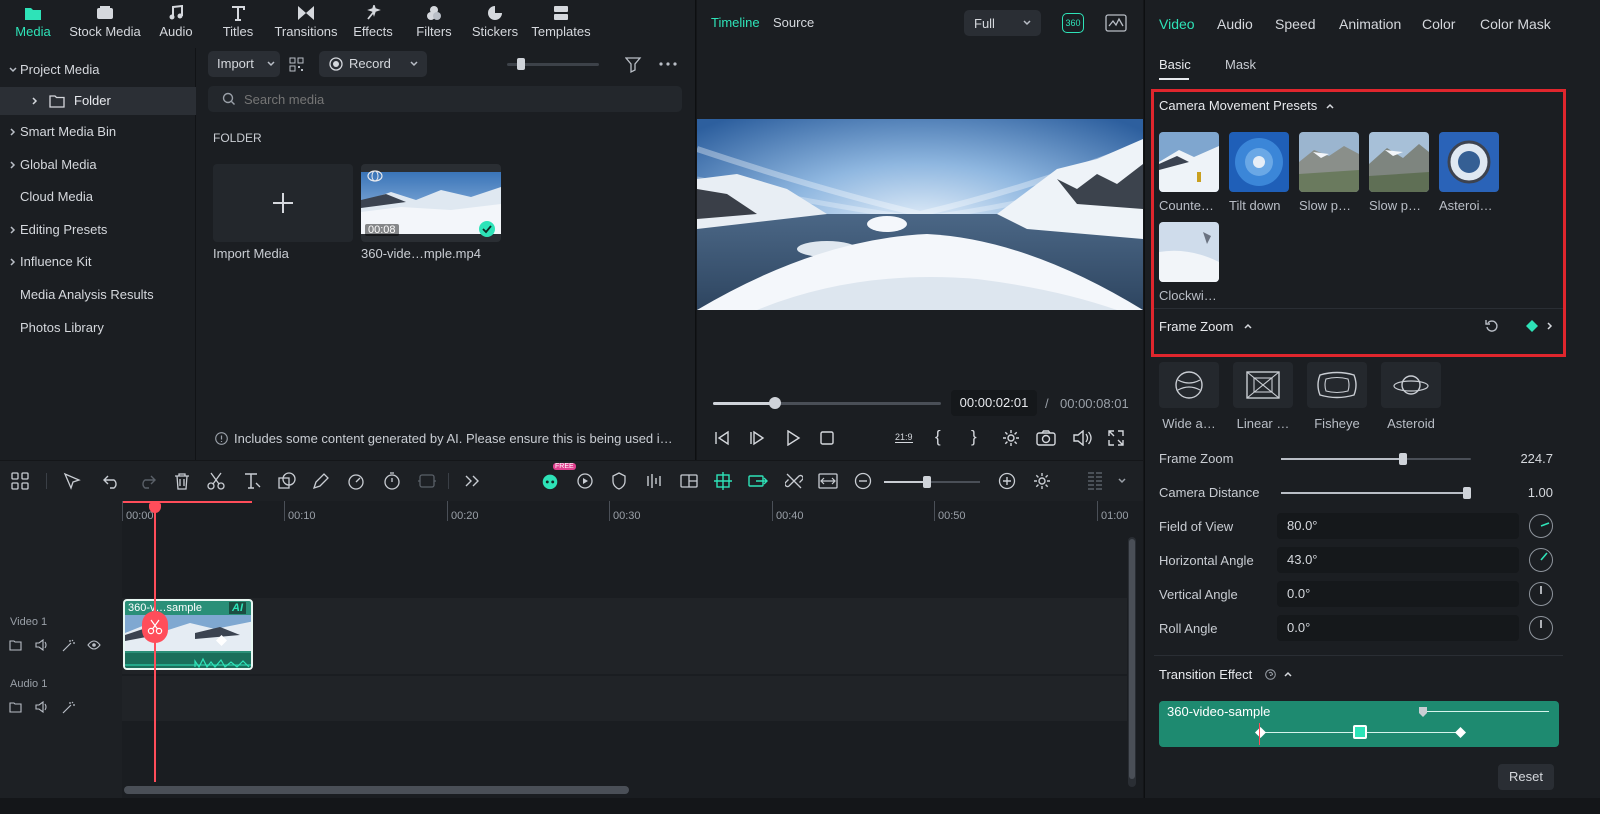 This screenshot has height=814, width=1600. Describe the element at coordinates (1526, 777) in the screenshot. I see `reset-button: Reset` at that location.